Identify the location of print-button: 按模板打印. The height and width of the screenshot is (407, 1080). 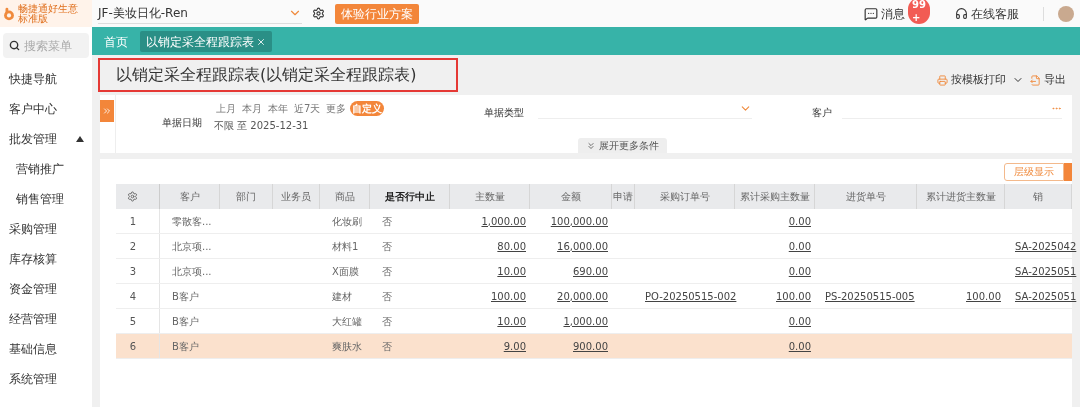
(971, 80).